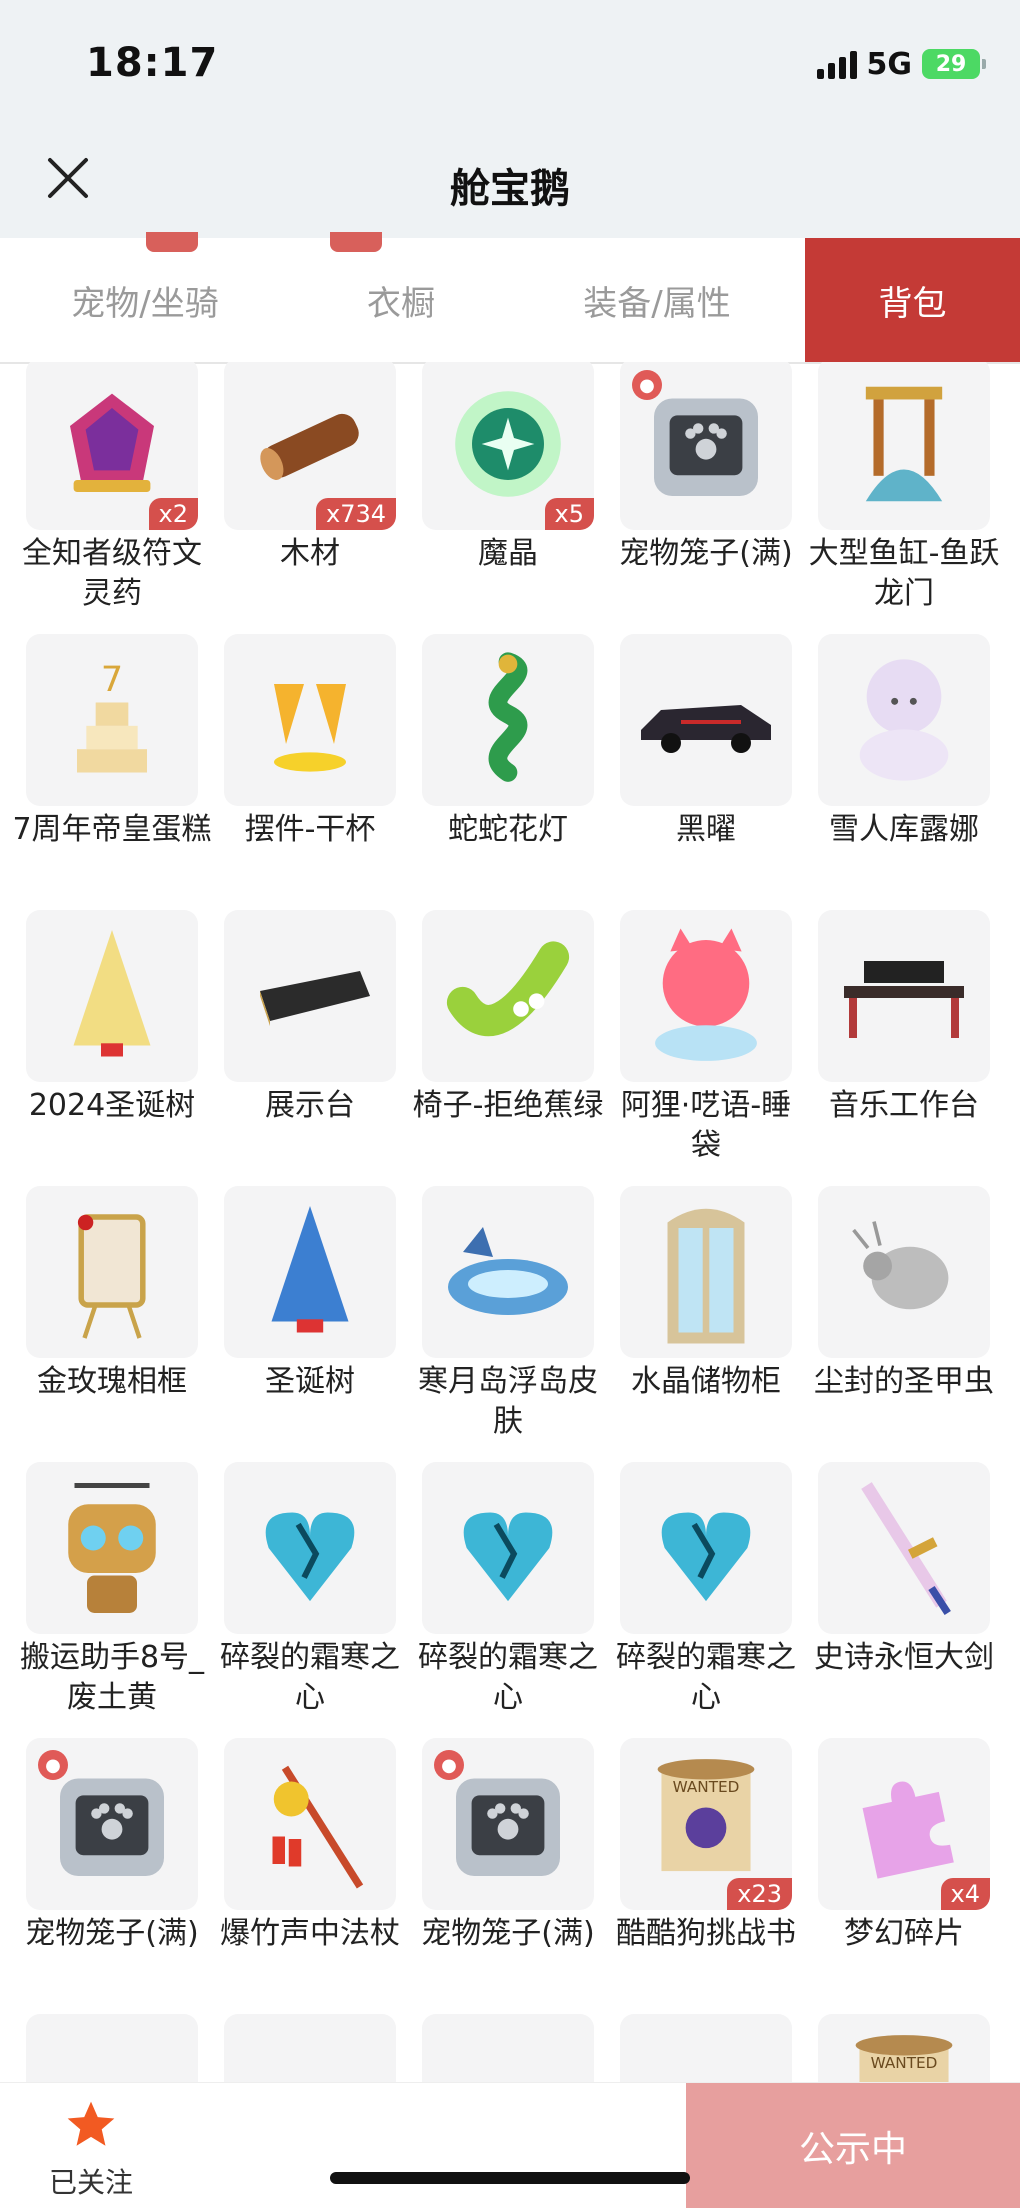 This screenshot has height=2208, width=1020. I want to click on item-card: x5 魔晶, so click(508, 468).